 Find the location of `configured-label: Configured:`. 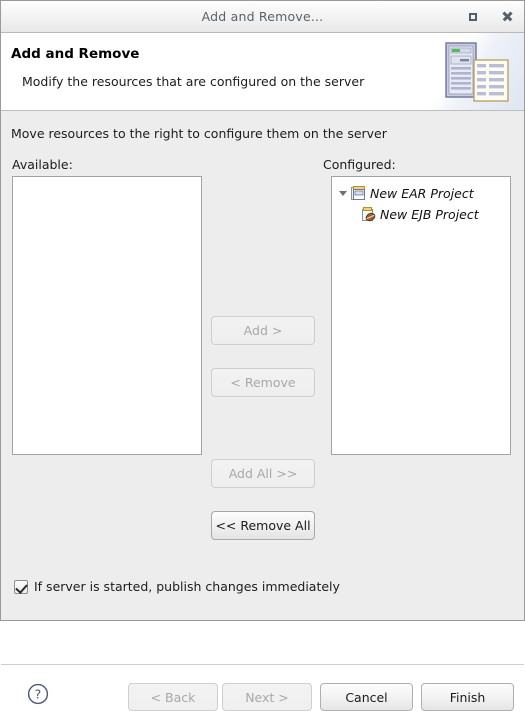

configured-label: Configured: is located at coordinates (359, 164).